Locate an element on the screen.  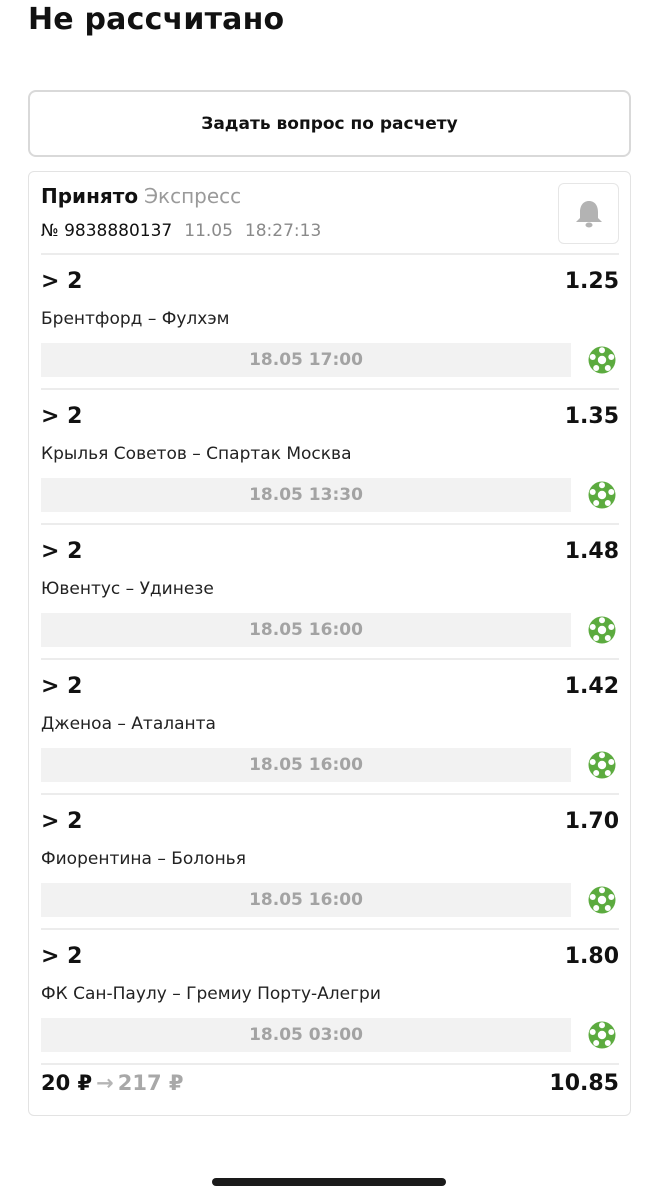
stake-amount: 20 ₽ is located at coordinates (67, 1083).